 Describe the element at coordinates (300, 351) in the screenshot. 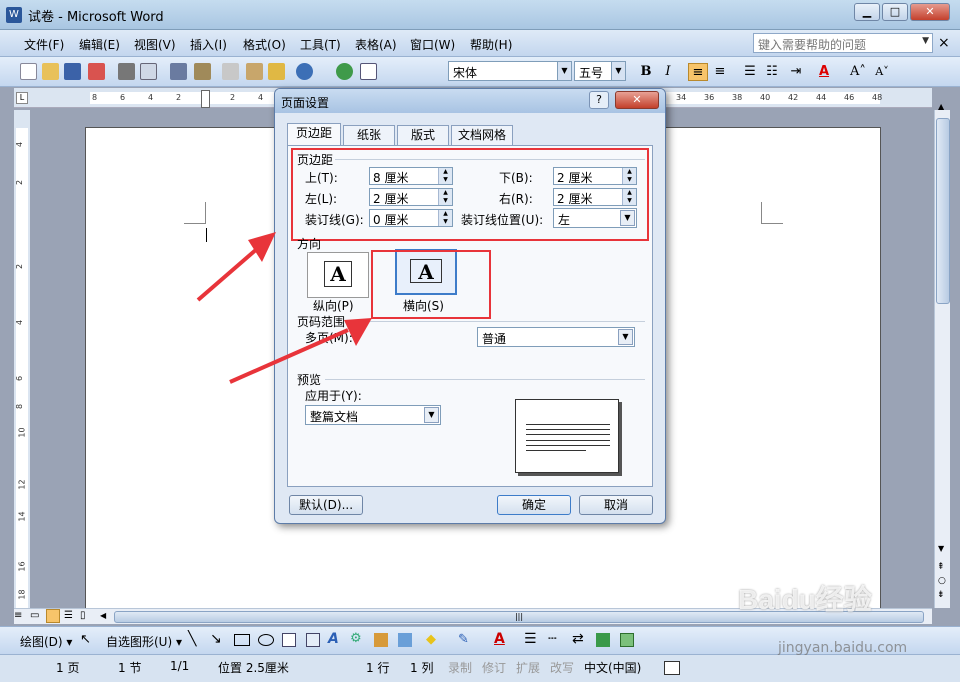

I see `arrow-to-landscape` at that location.